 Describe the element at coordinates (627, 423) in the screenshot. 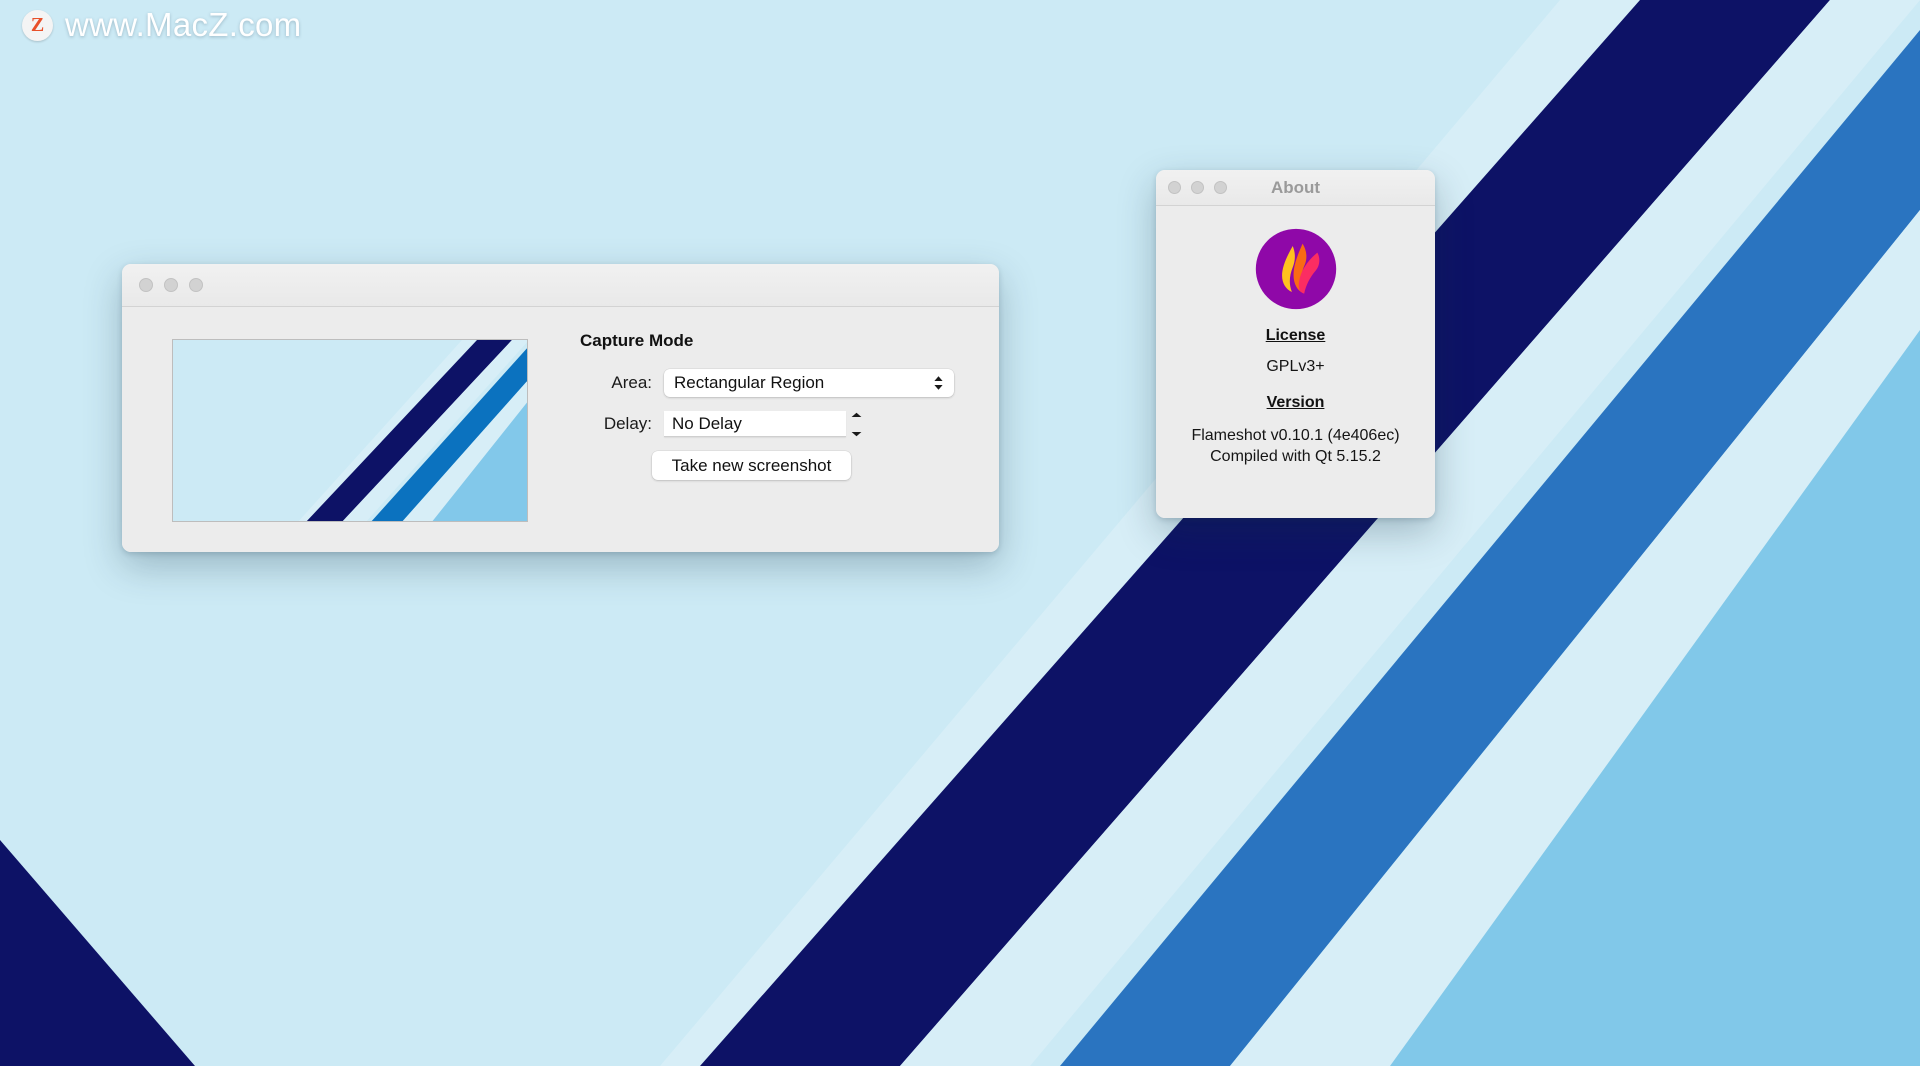

I see `delay-label: Delay:` at that location.